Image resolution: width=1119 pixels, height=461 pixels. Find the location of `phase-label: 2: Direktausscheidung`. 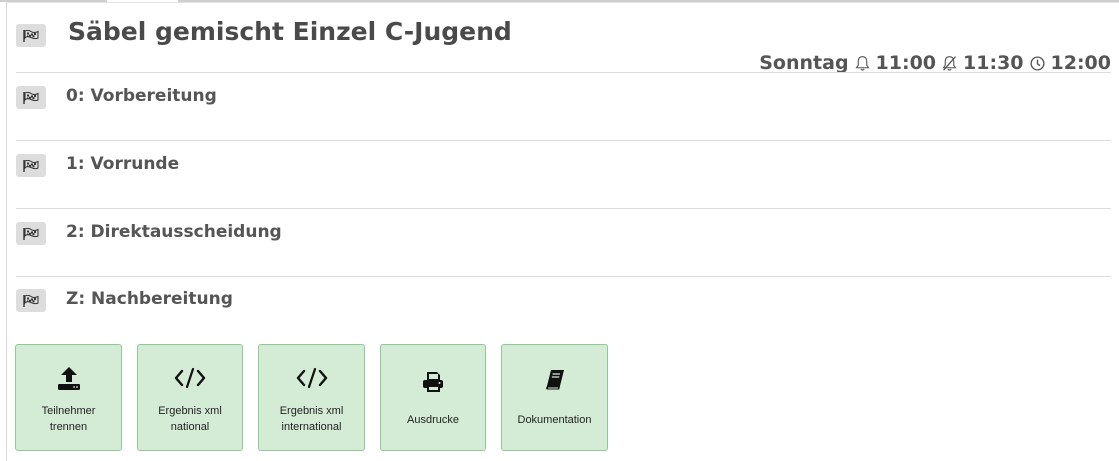

phase-label: 2: Direktausscheidung is located at coordinates (174, 232).